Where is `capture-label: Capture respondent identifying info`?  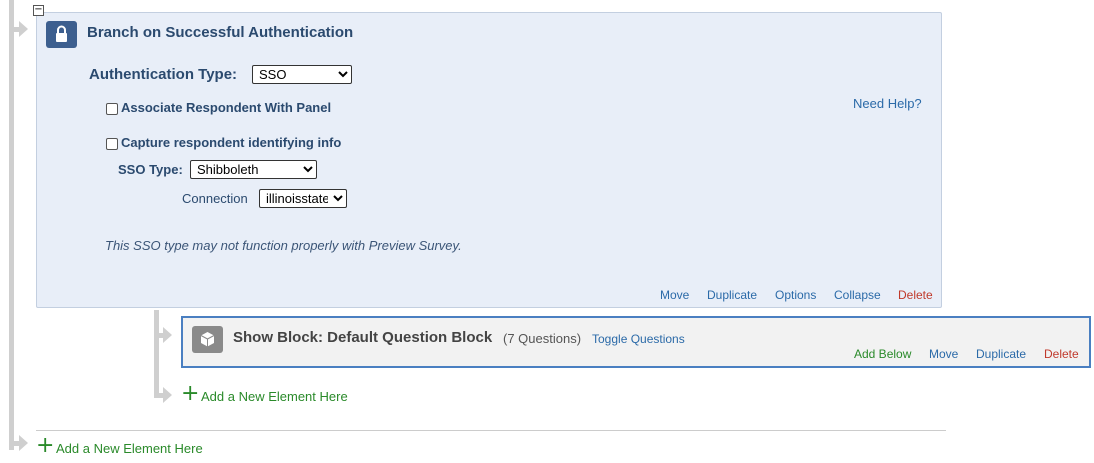
capture-label: Capture respondent identifying info is located at coordinates (231, 142).